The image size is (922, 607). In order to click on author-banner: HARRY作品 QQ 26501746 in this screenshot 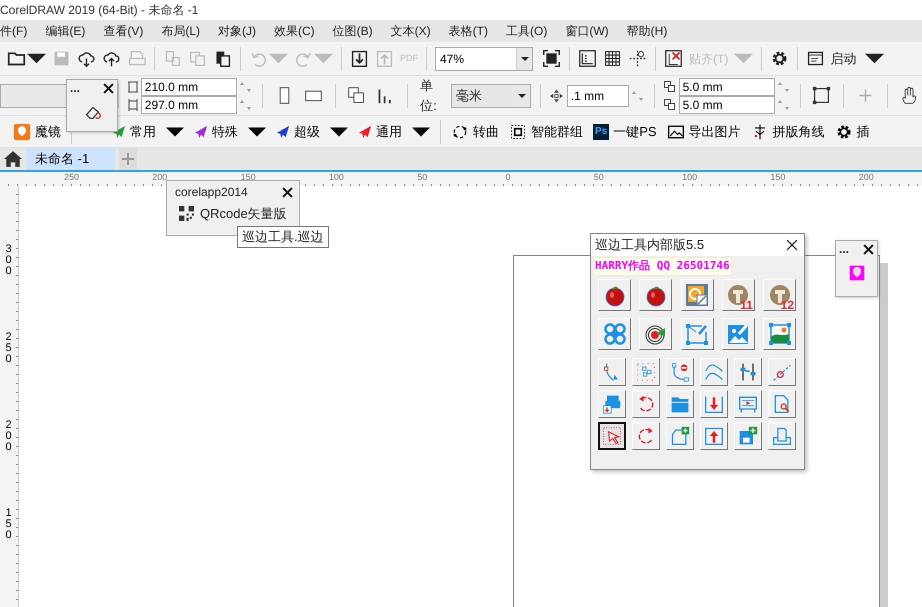, I will do `click(662, 266)`.